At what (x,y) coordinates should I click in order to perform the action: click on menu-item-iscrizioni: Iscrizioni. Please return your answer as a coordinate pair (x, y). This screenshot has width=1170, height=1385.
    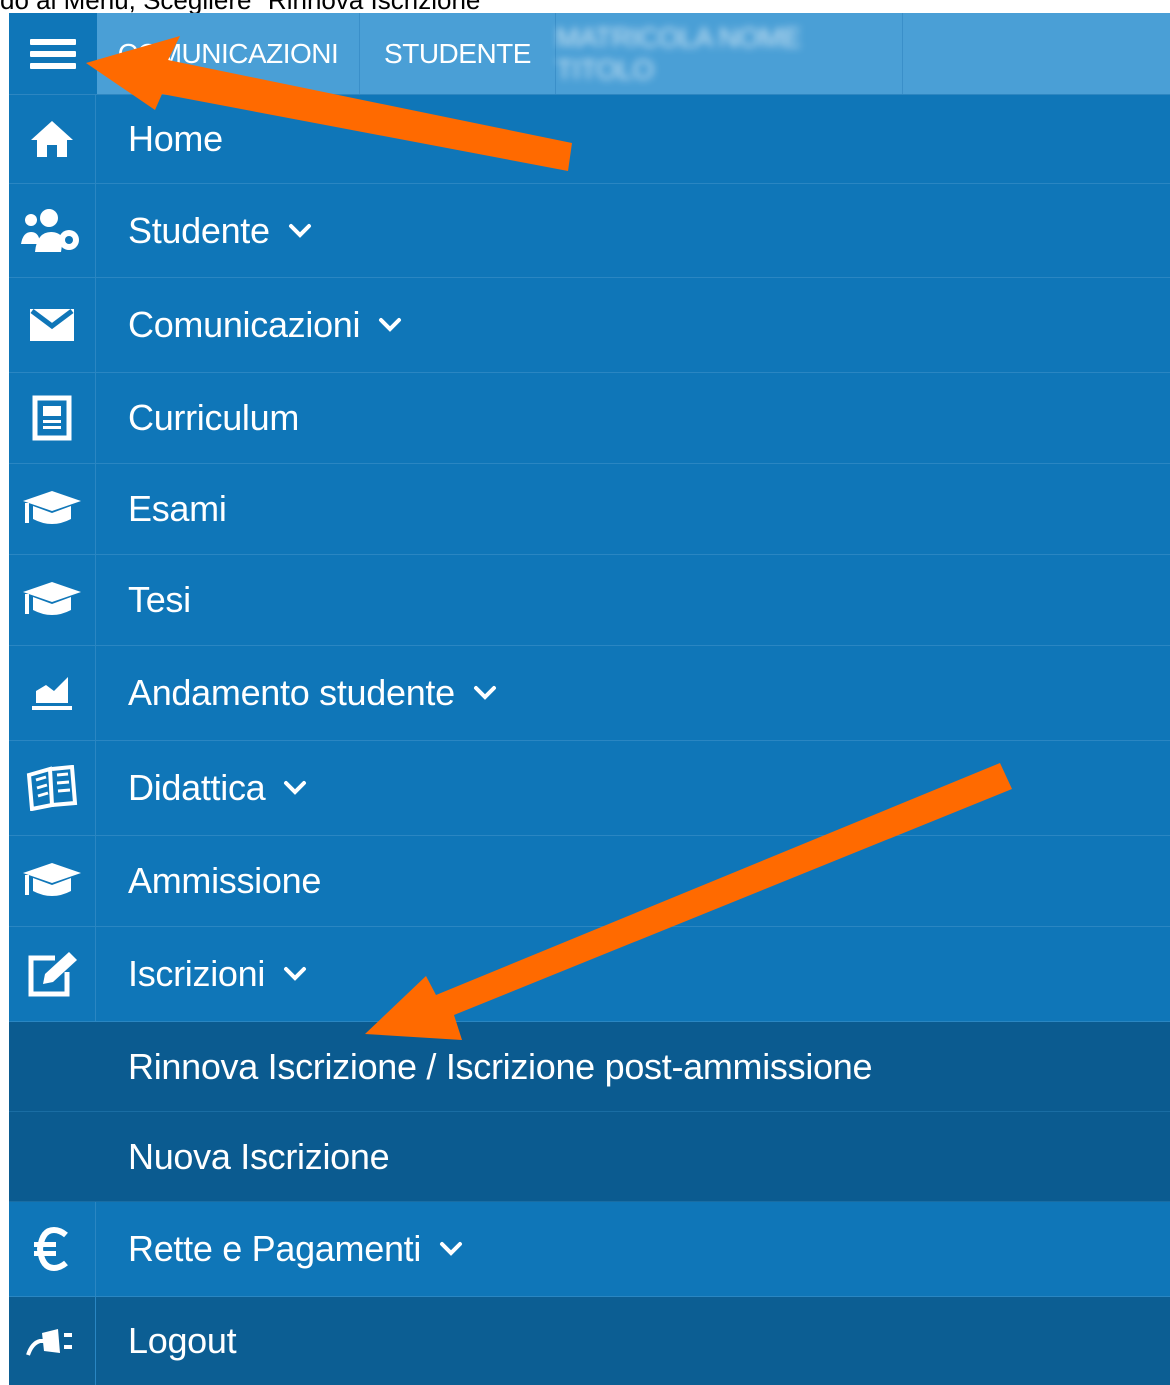
    Looking at the image, I should click on (589, 974).